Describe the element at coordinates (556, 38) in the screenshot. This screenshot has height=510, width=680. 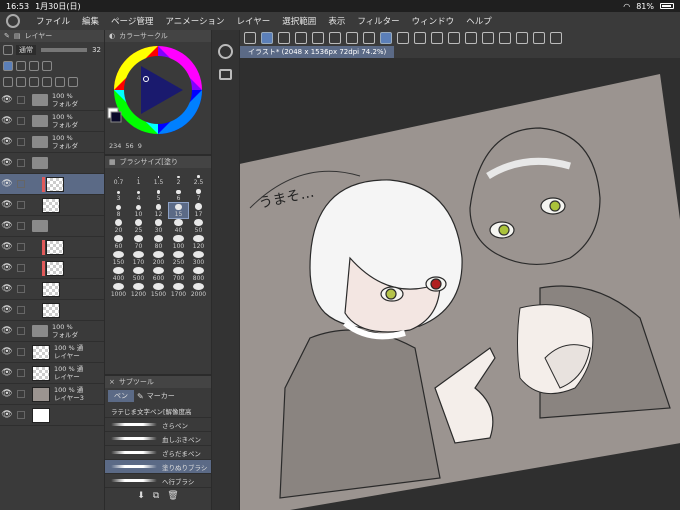
I see `check3-icon` at that location.